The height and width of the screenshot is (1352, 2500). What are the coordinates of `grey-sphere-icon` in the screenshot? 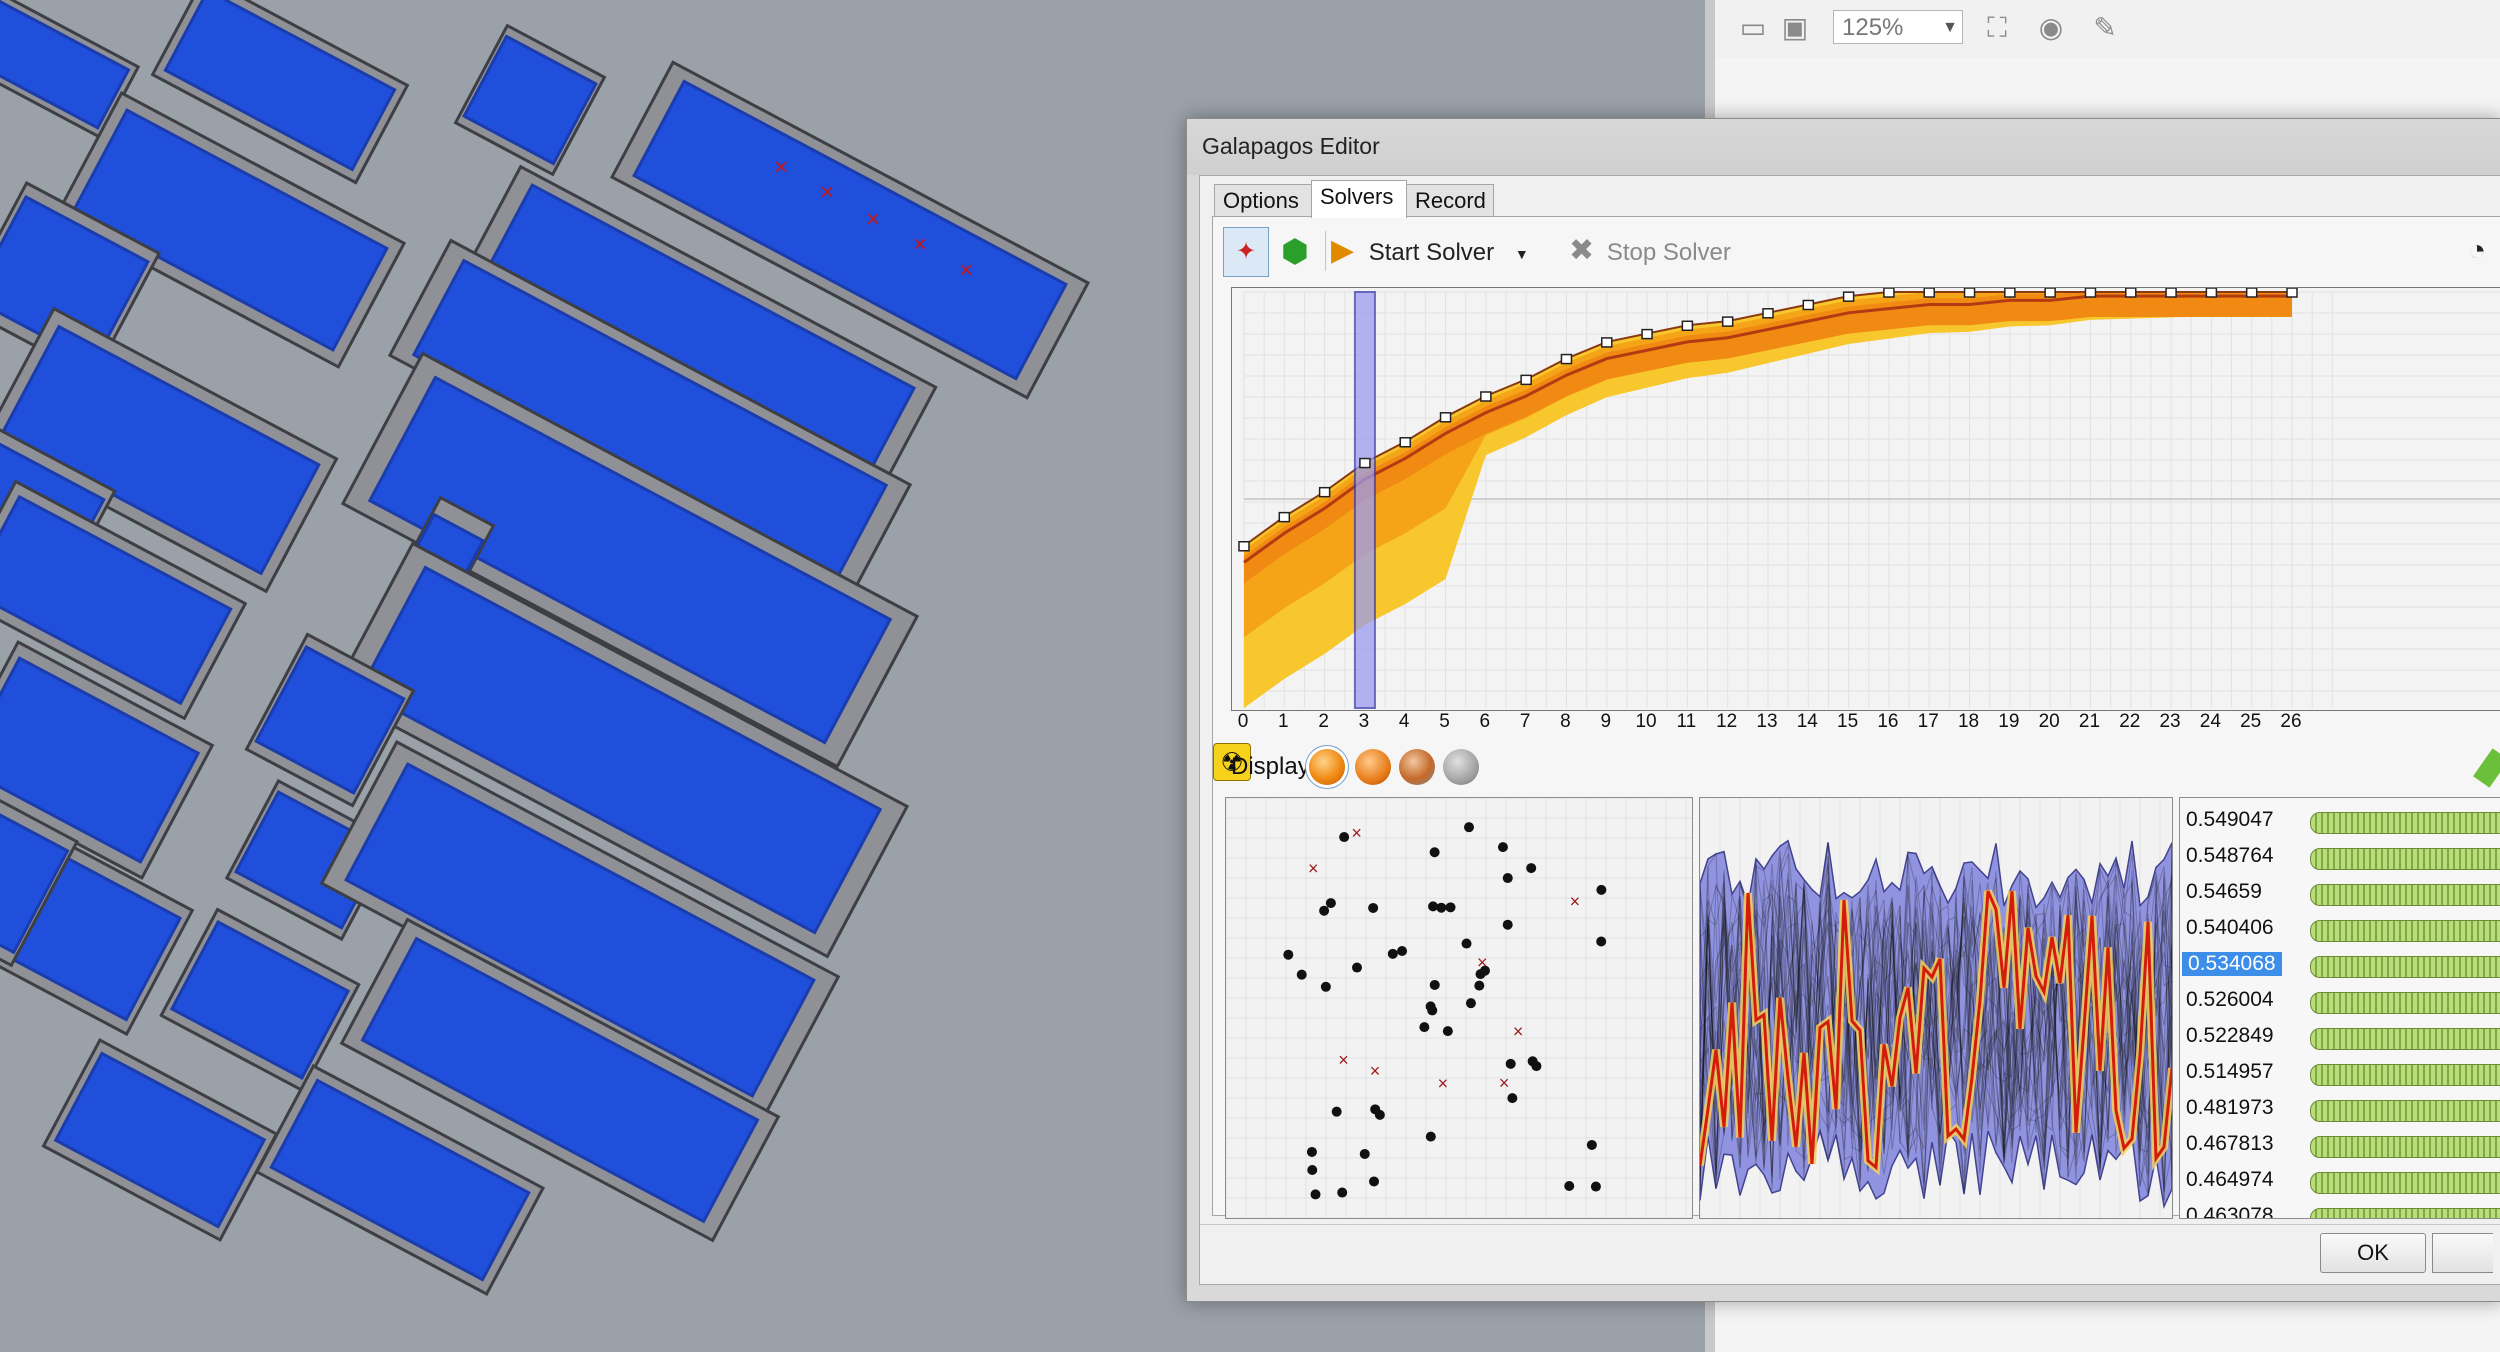 It's located at (1461, 767).